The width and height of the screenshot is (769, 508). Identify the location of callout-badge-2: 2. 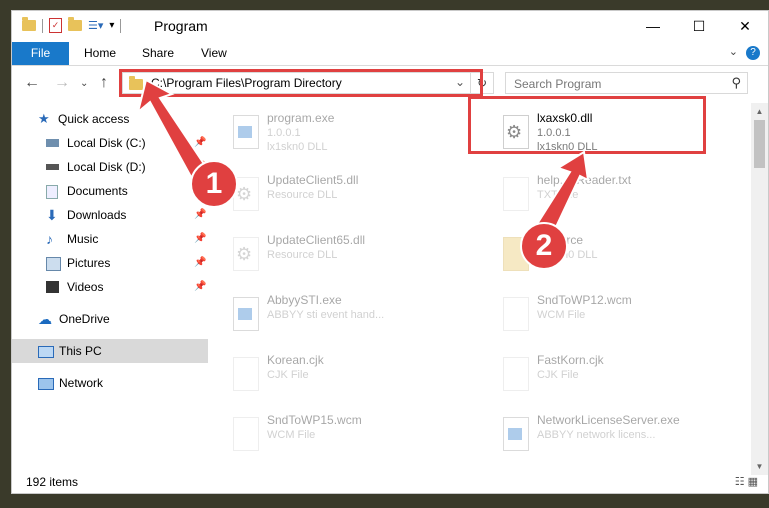
(544, 246).